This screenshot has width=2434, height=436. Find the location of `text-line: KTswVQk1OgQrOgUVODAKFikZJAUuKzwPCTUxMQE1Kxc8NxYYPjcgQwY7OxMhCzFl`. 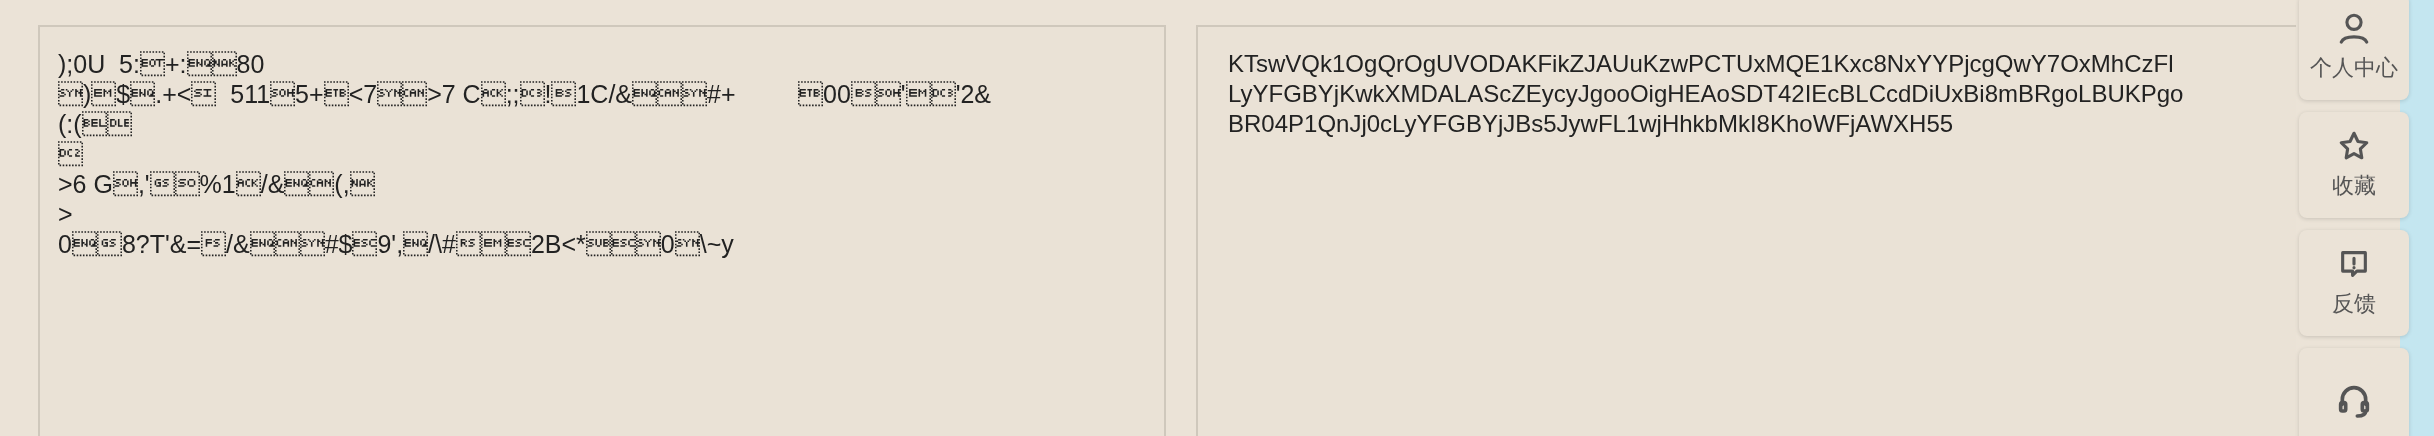

text-line: KTswVQk1OgQrOgUVODAKFikZJAUuKzwPCTUxMQE1Kxc8NxYYPjcgQwY7OxMhCzFl is located at coordinates (1701, 64).